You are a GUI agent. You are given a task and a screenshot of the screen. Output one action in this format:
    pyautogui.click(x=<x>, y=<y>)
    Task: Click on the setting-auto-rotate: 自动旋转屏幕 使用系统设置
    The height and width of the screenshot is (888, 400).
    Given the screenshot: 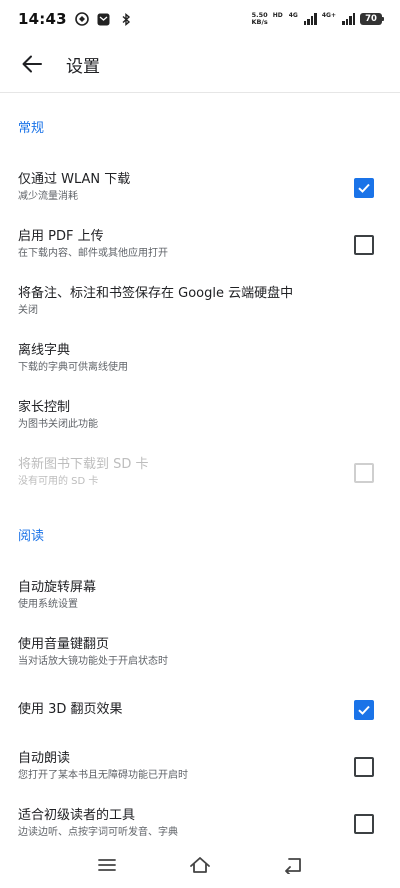 What is the action you would take?
    pyautogui.click(x=200, y=595)
    